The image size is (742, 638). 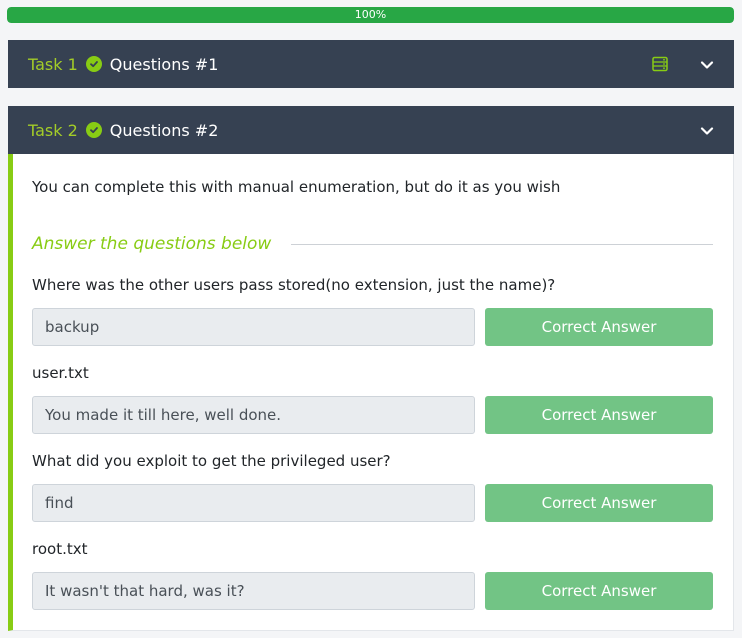 I want to click on task-number: Task 2, so click(x=53, y=130).